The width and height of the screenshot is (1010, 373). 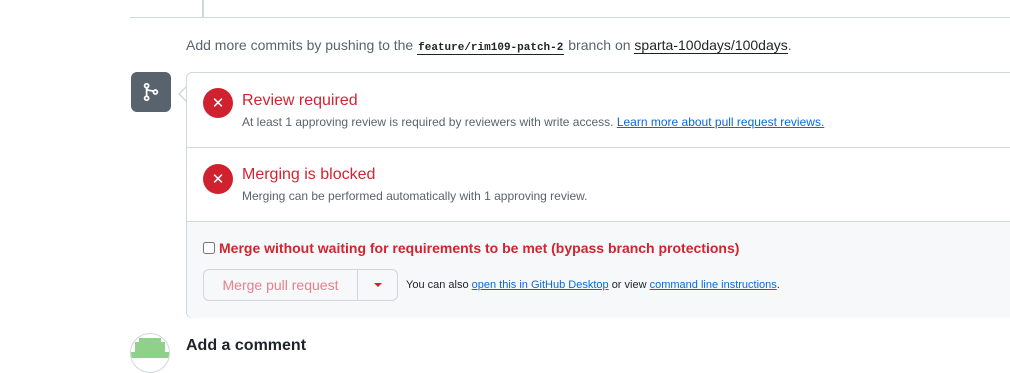 I want to click on branch-name: feature/rim109-patch-2, so click(x=491, y=48).